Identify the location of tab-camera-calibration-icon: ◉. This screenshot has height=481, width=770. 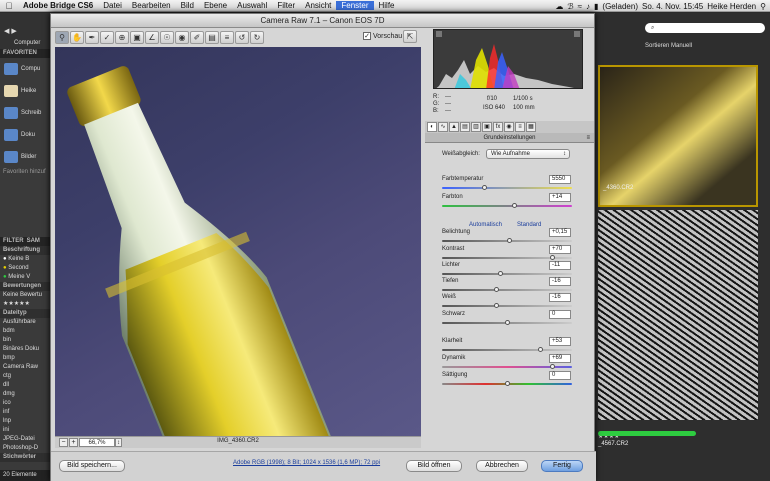
(509, 127).